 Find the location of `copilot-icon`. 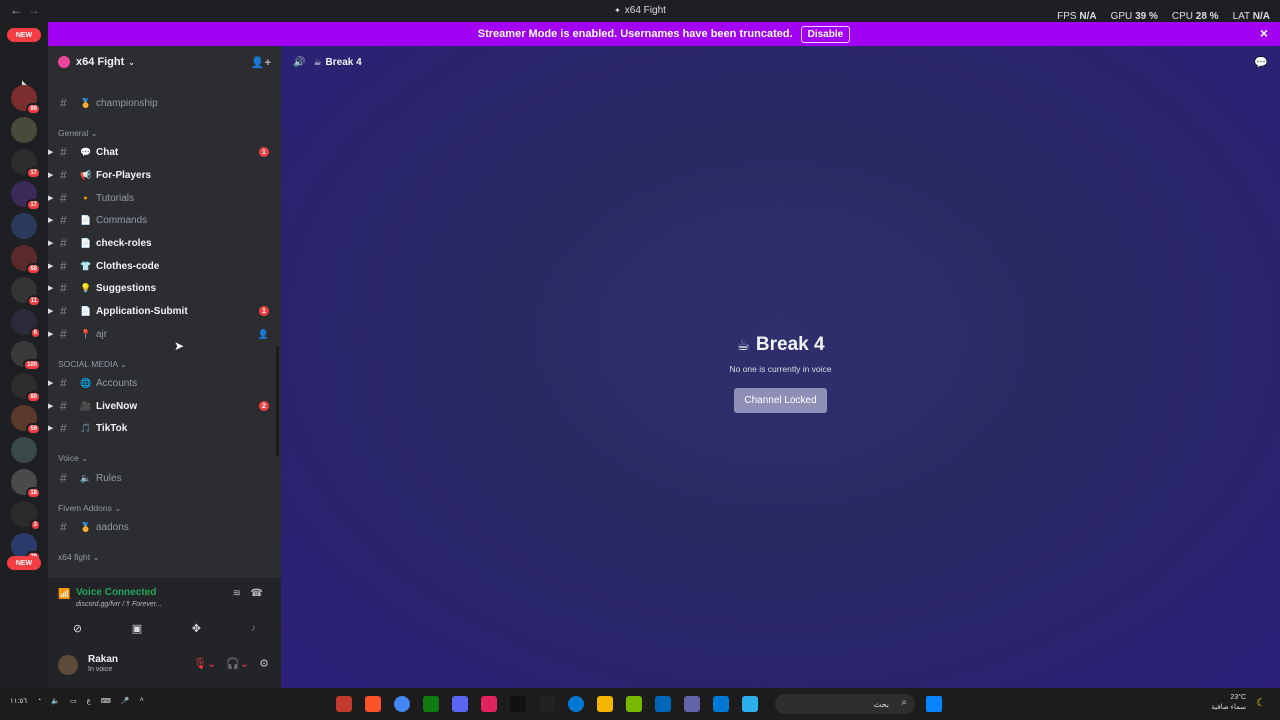

copilot-icon is located at coordinates (750, 704).